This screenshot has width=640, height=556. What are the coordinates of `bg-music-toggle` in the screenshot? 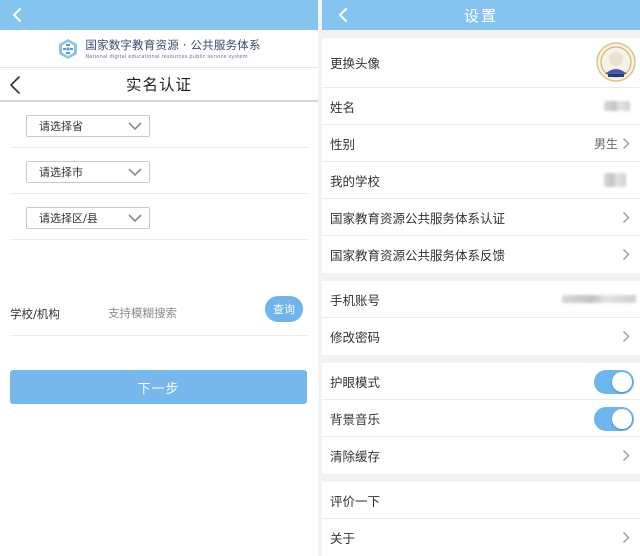 It's located at (614, 419).